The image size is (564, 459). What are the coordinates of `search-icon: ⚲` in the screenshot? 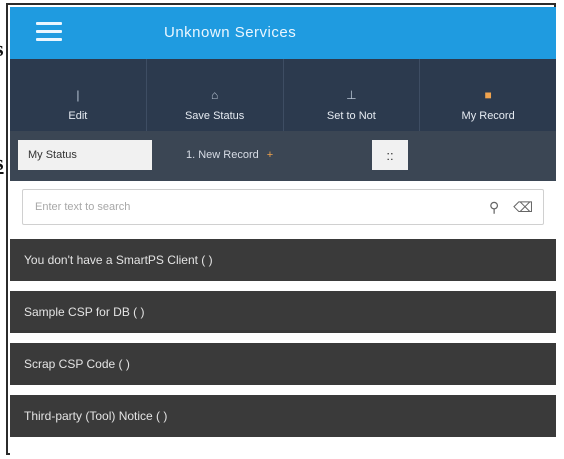 It's located at (494, 207).